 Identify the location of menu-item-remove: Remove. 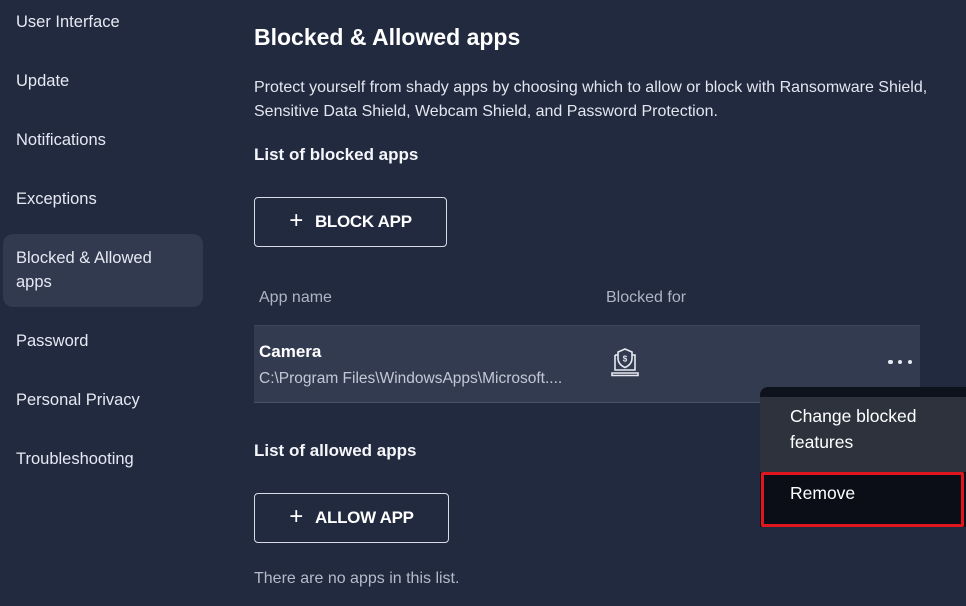
(863, 499).